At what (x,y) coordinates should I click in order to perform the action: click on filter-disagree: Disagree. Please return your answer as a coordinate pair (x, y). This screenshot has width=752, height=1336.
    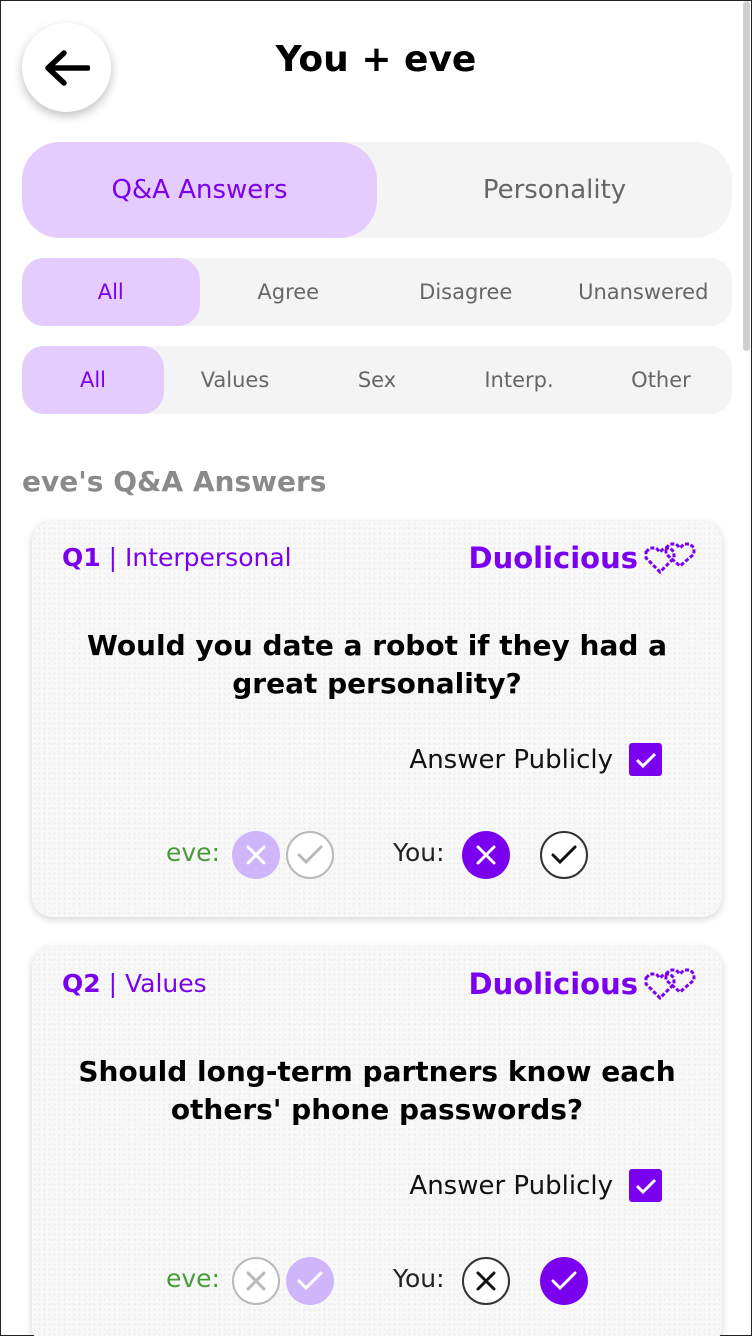
    Looking at the image, I should click on (466, 292).